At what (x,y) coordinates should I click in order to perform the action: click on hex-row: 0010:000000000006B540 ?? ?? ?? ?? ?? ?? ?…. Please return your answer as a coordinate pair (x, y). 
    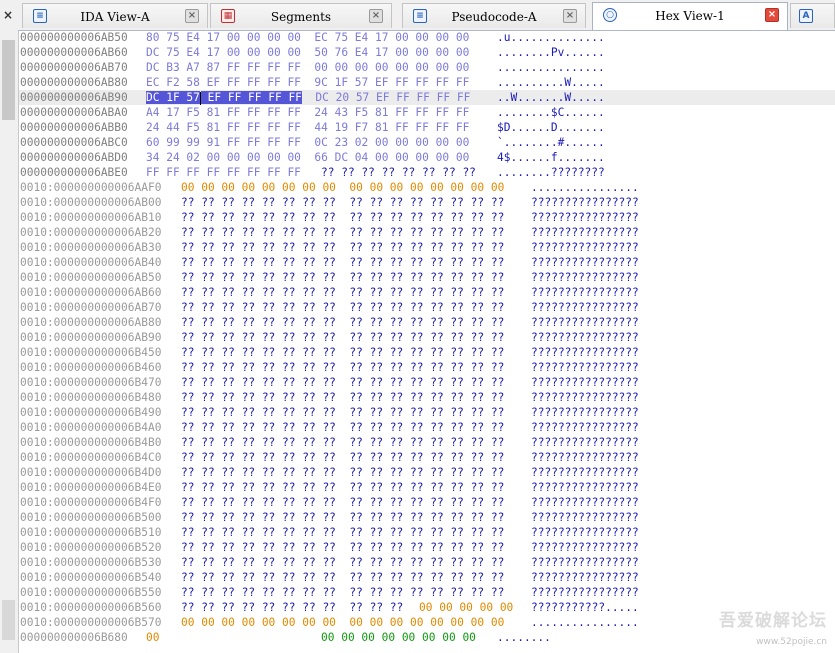
    Looking at the image, I should click on (427, 577).